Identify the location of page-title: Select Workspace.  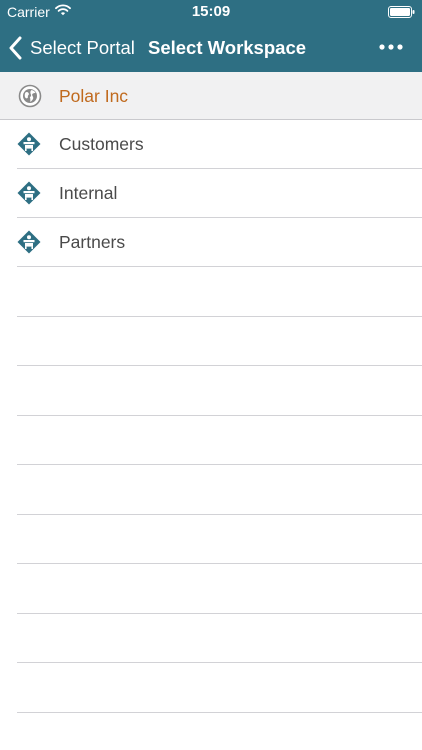
(227, 47).